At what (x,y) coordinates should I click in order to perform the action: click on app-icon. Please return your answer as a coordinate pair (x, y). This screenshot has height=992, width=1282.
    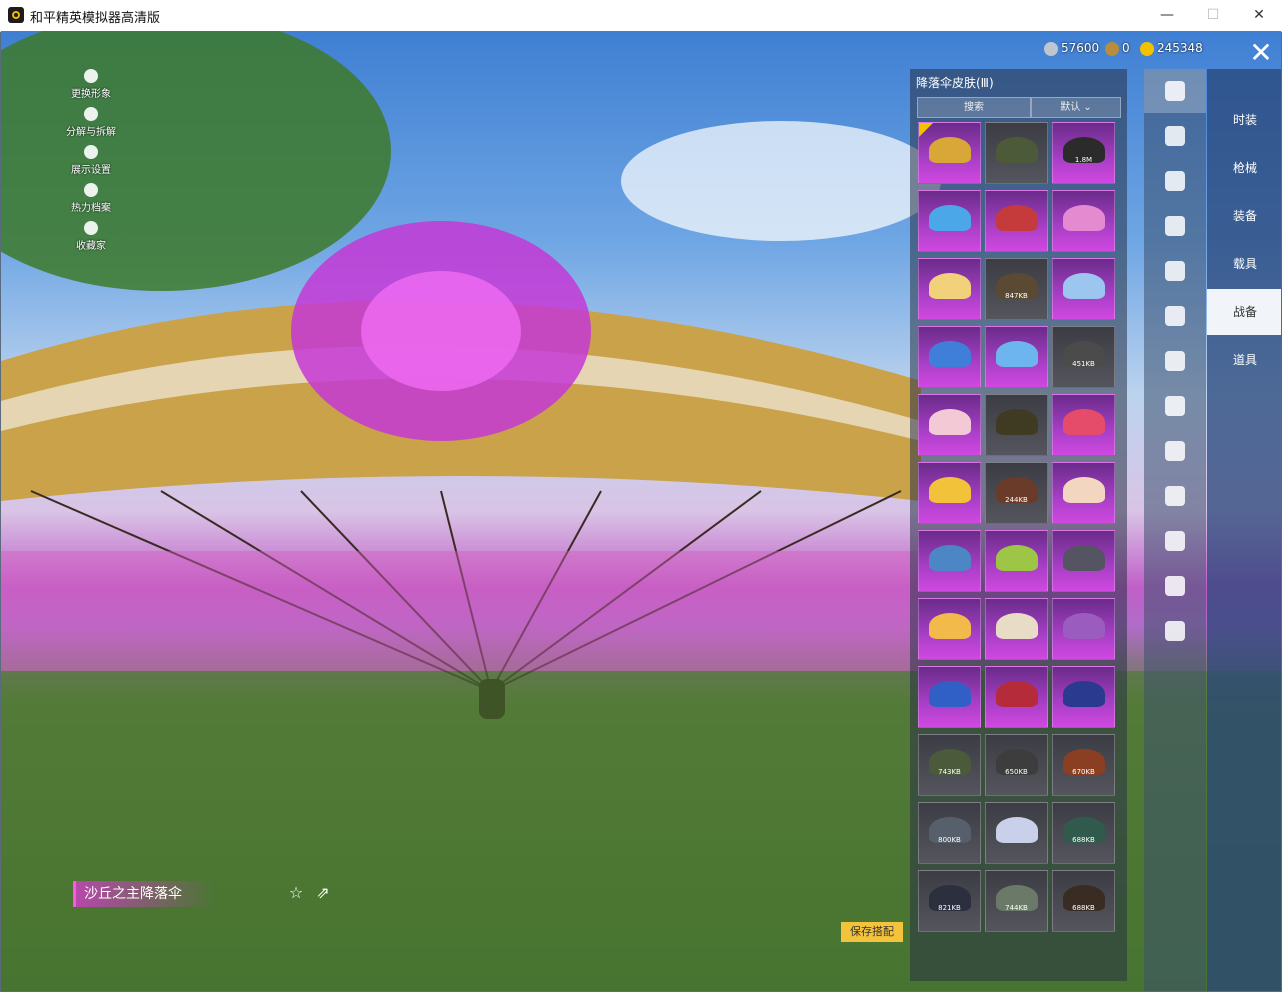
    Looking at the image, I should click on (16, 15).